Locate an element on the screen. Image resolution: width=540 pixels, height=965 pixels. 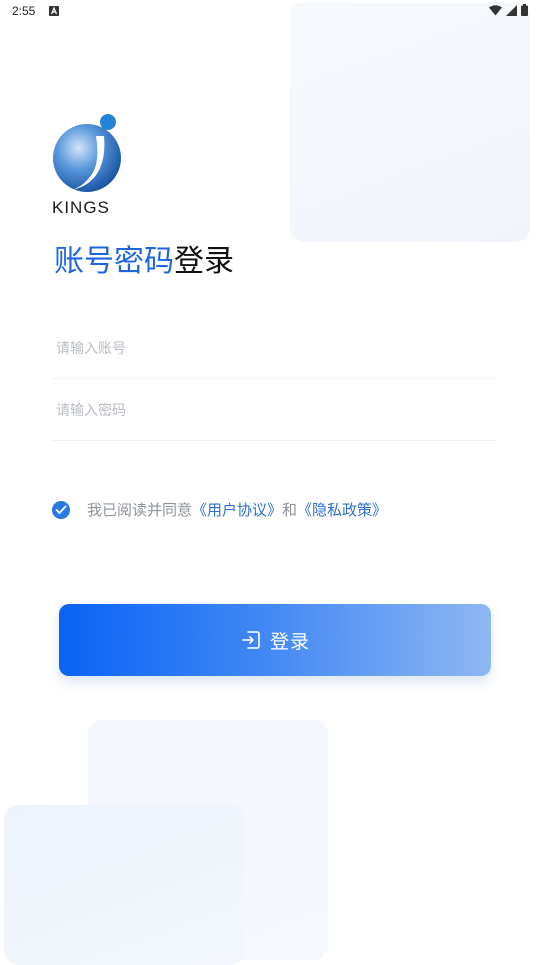
page-title-accent: 账号密码 is located at coordinates (114, 261).